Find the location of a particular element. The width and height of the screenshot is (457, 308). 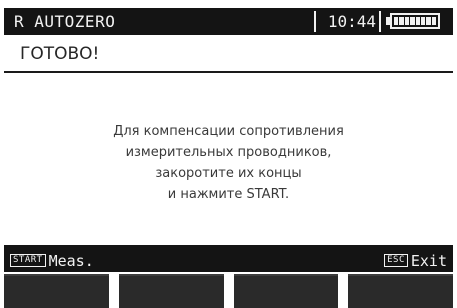

measure-label: Meas. is located at coordinates (71, 260).